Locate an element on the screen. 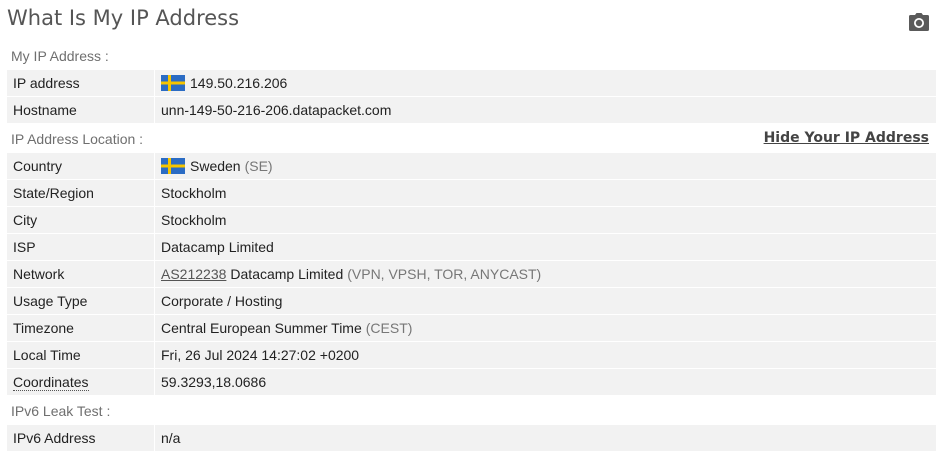 Image resolution: width=945 pixels, height=458 pixels. ipv6-row: IPv6 Address n/a is located at coordinates (472, 438).